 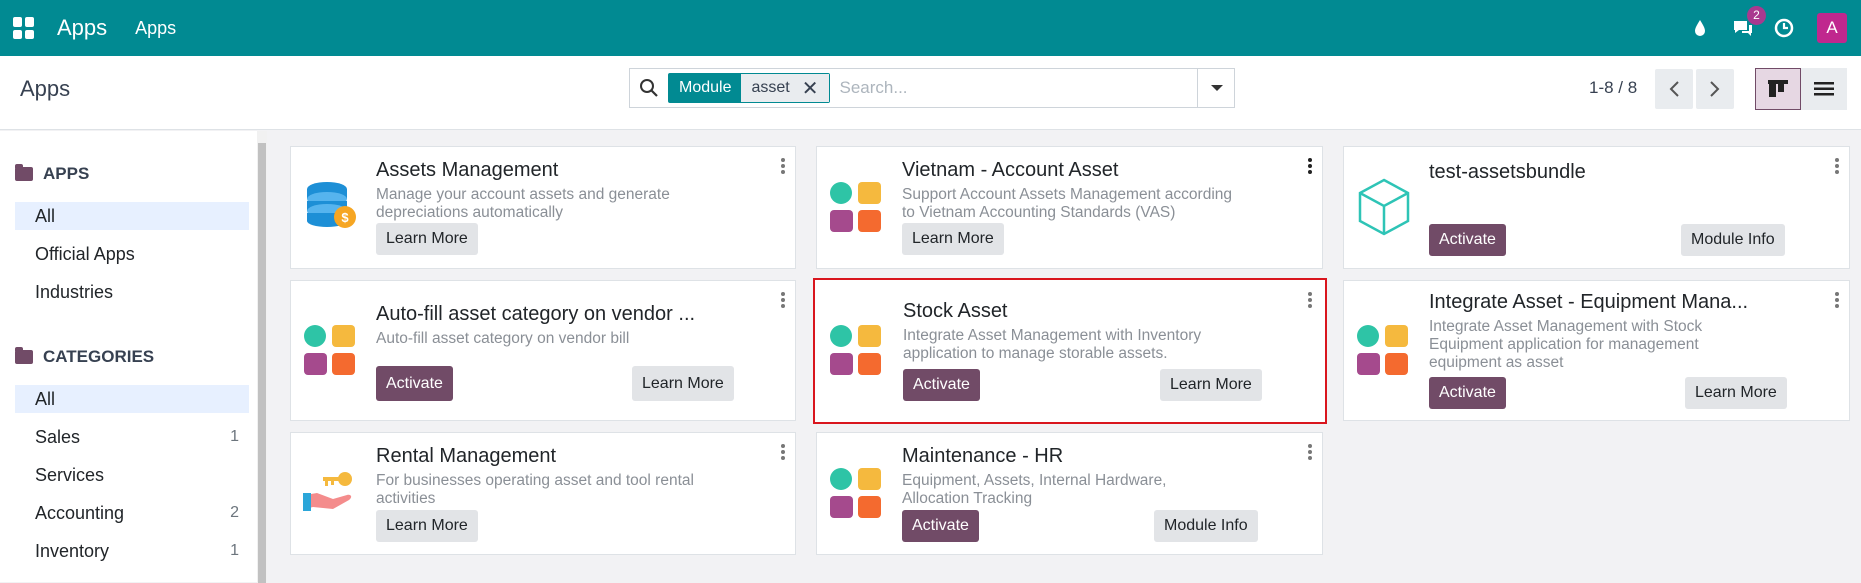 I want to click on chat-icon: 2, so click(x=1748, y=22).